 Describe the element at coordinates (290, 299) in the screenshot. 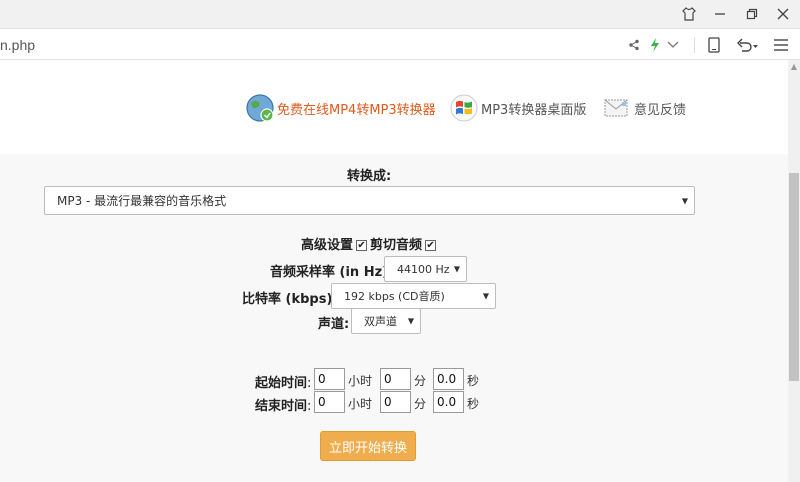

I see `bitrate-label: 比特率 (kbps):` at that location.